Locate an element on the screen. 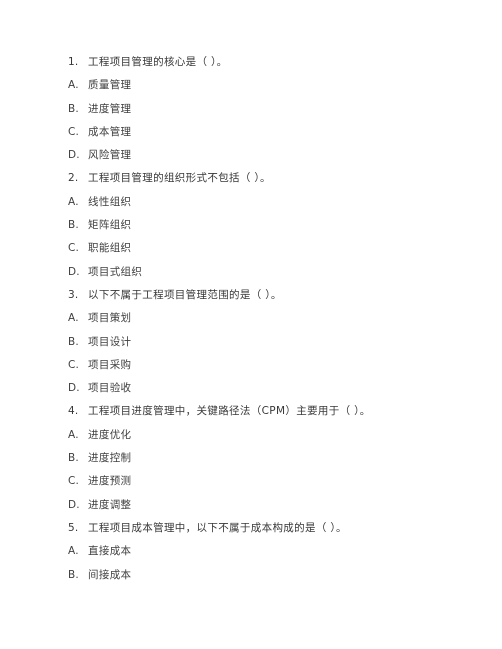  option-text: 项目式组织 is located at coordinates (115, 271).